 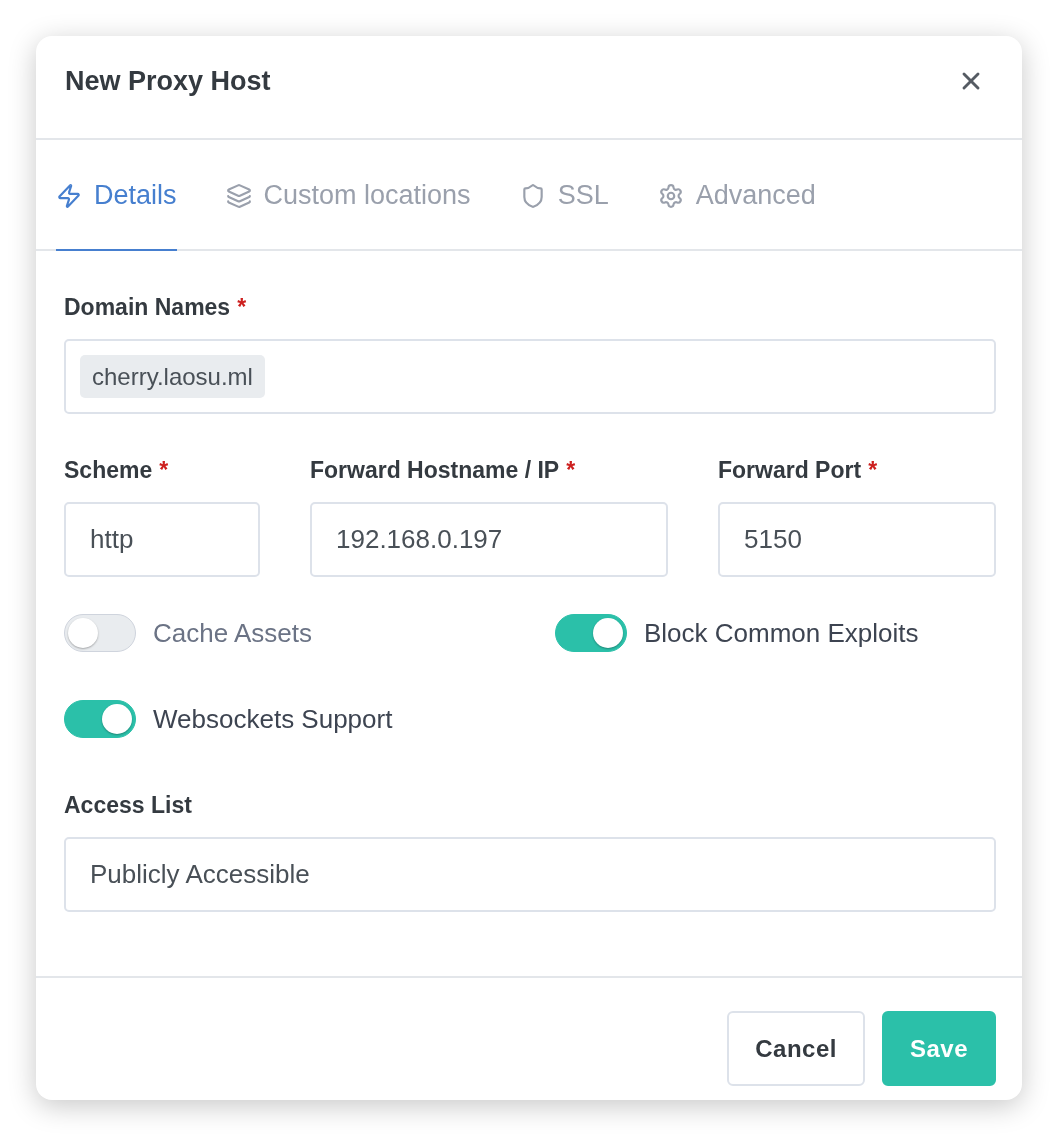 What do you see at coordinates (530, 376) in the screenshot?
I see `domain-names-field: cherry.laosu.ml` at bounding box center [530, 376].